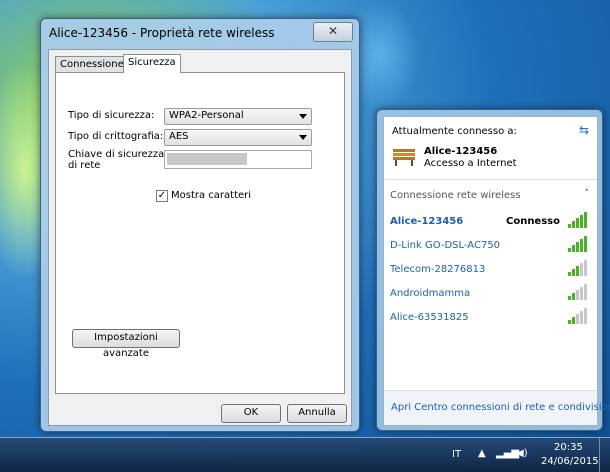 Image resolution: width=610 pixels, height=472 pixels. What do you see at coordinates (587, 194) in the screenshot?
I see `chevron-up-icon: ˄` at bounding box center [587, 194].